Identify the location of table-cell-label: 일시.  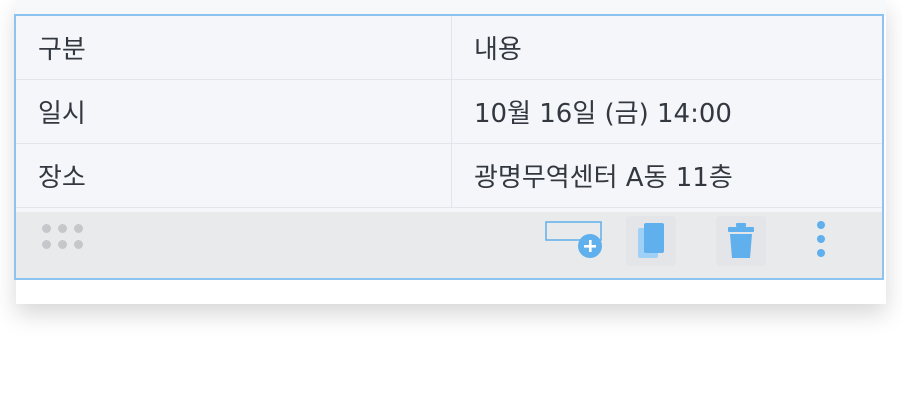
(234, 111).